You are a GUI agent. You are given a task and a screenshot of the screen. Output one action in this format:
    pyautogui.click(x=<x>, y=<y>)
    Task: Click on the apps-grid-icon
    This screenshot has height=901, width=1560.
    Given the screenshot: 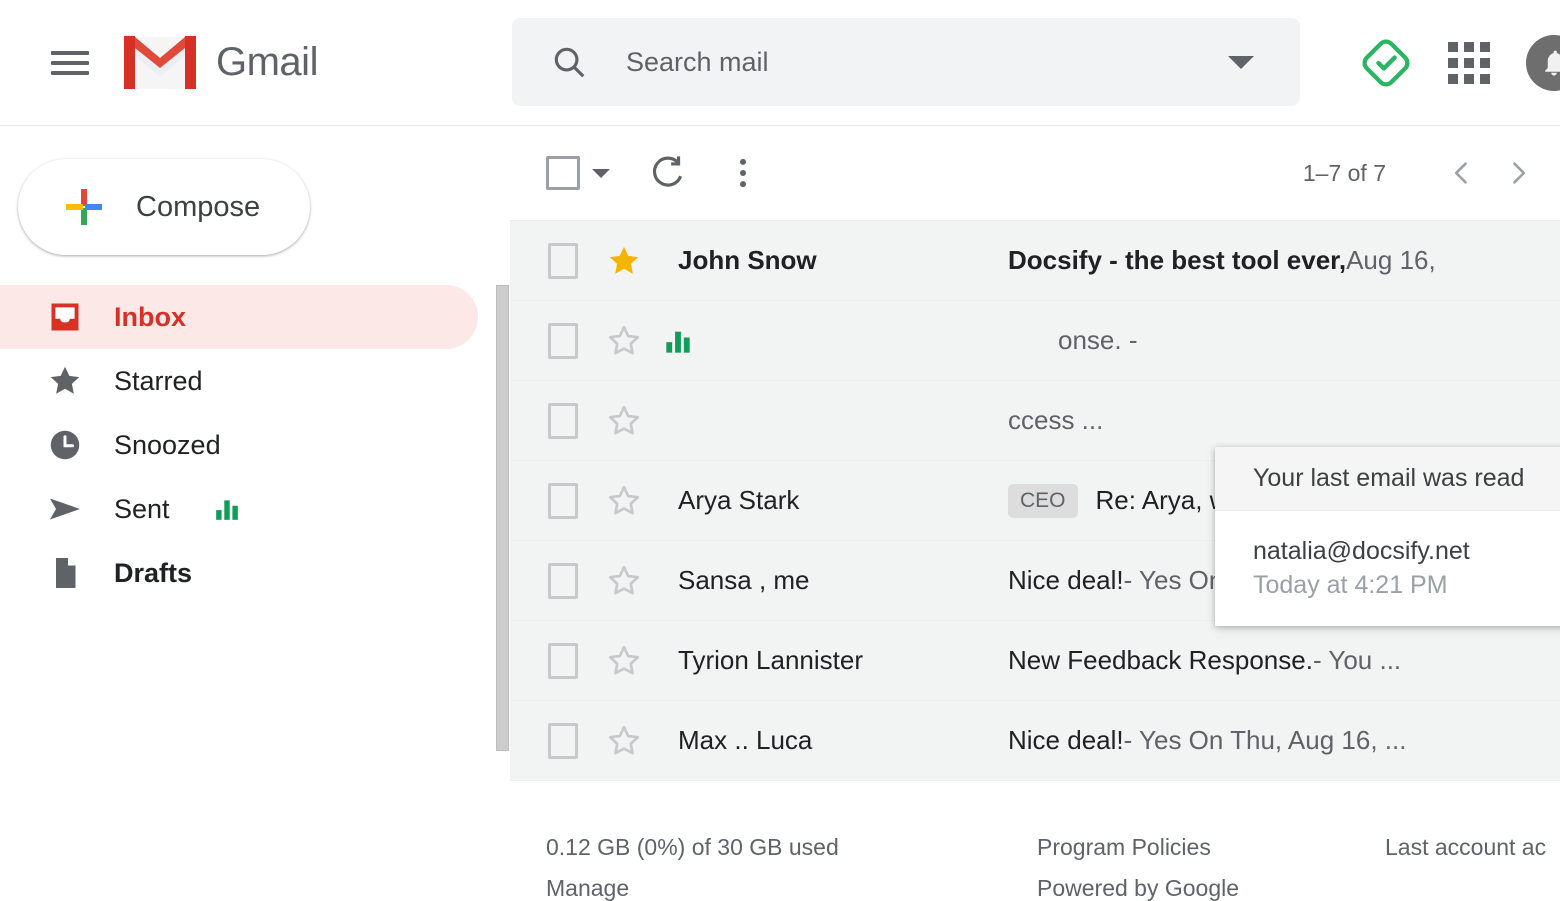 What is the action you would take?
    pyautogui.click(x=1469, y=63)
    